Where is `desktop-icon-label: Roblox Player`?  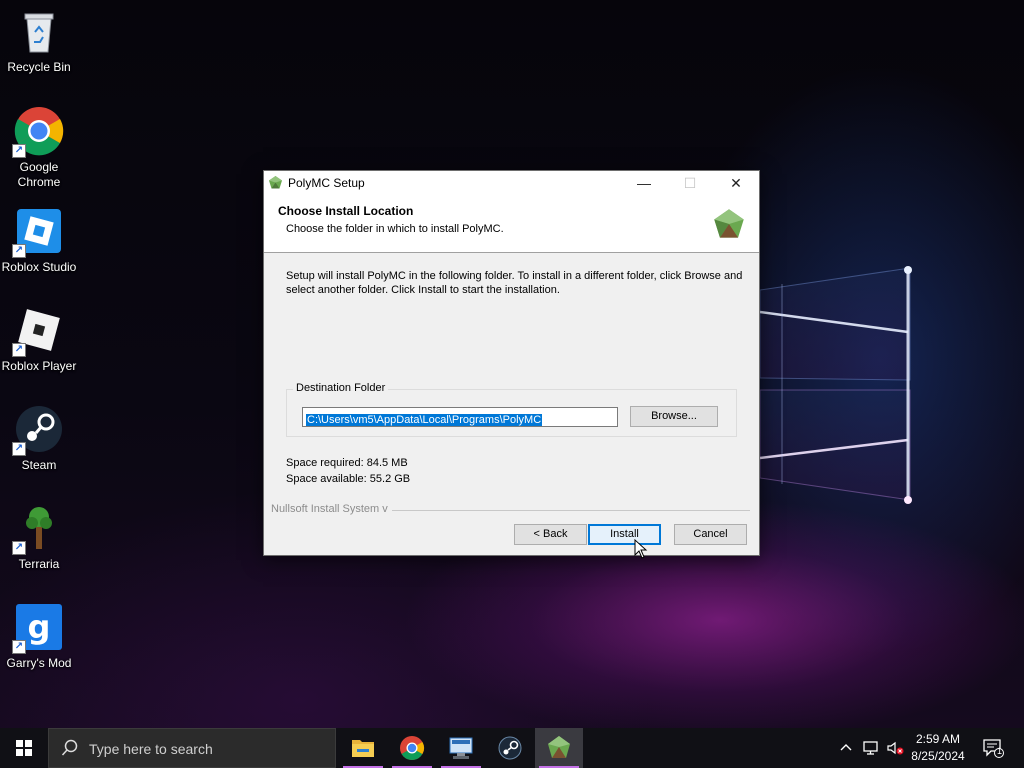 desktop-icon-label: Roblox Player is located at coordinates (39, 366).